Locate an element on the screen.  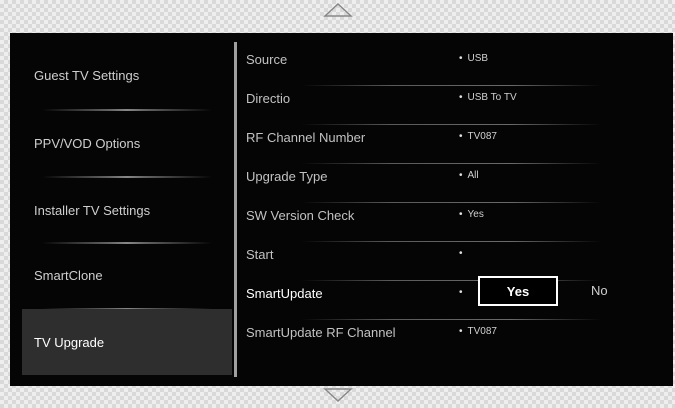
setting-value: • is located at coordinates (461, 253).